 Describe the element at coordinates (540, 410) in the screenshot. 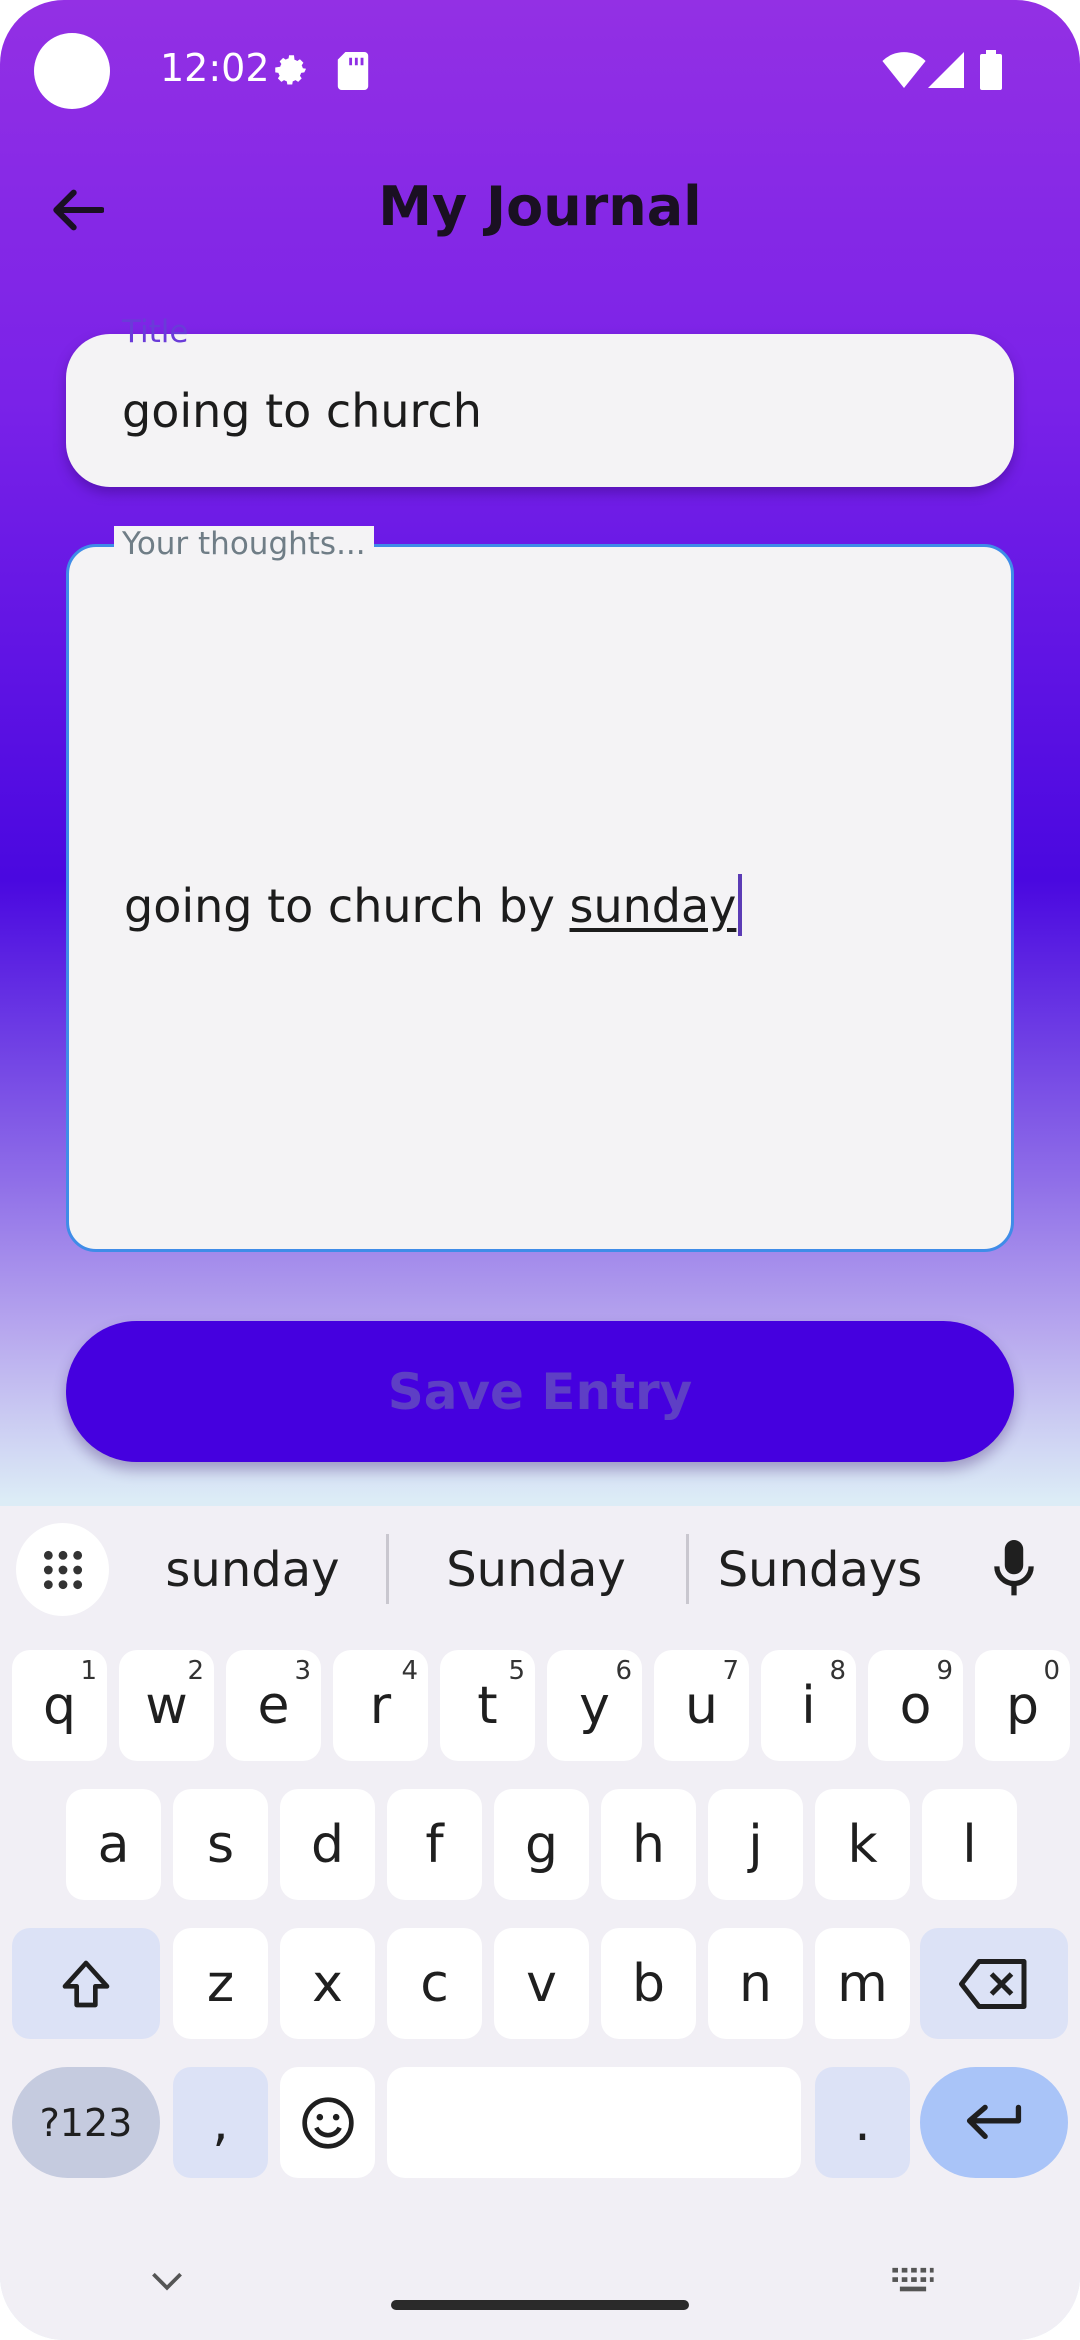

I see `title-input: going to church` at that location.